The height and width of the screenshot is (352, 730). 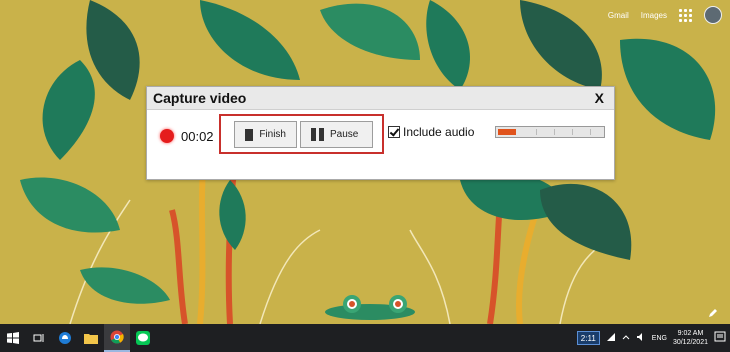 What do you see at coordinates (200, 98) in the screenshot?
I see `dialog-title: Capture video` at bounding box center [200, 98].